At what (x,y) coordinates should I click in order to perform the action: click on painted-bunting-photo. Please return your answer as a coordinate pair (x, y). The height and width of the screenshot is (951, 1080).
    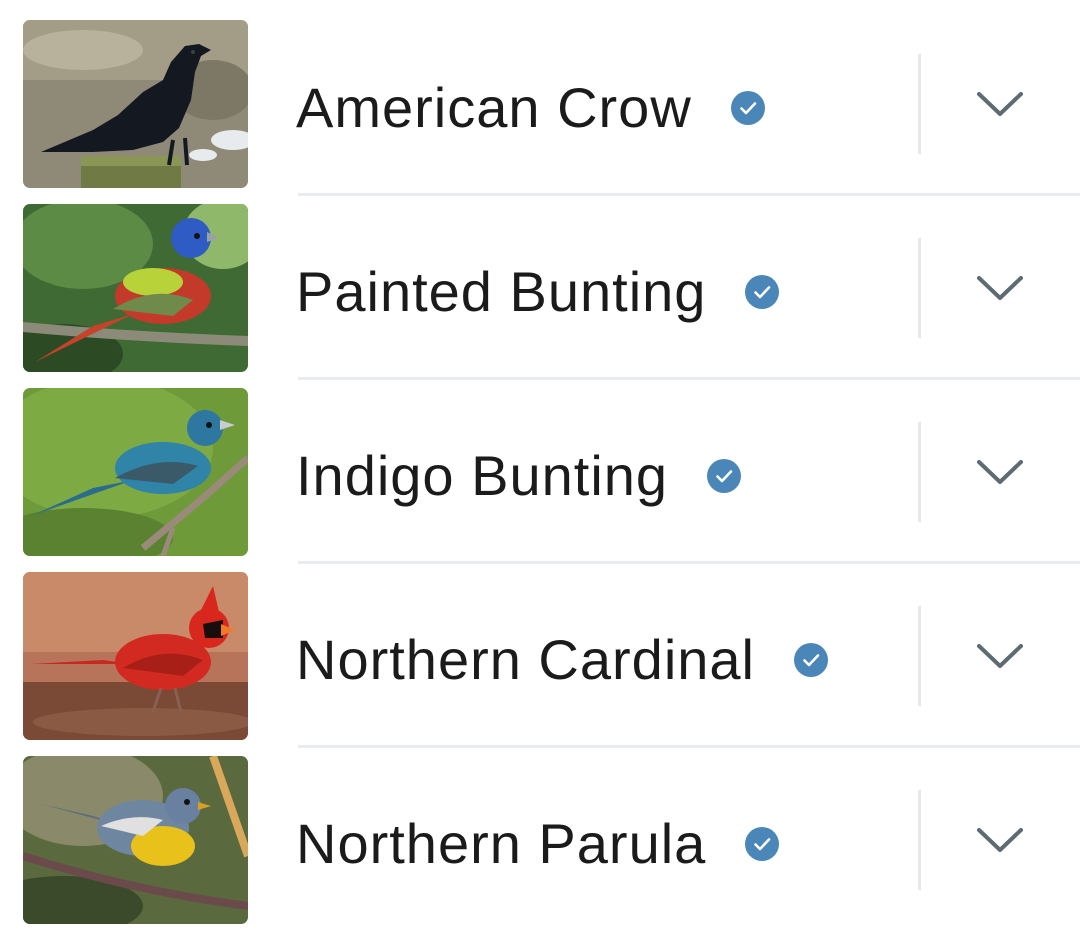
    Looking at the image, I should click on (135, 288).